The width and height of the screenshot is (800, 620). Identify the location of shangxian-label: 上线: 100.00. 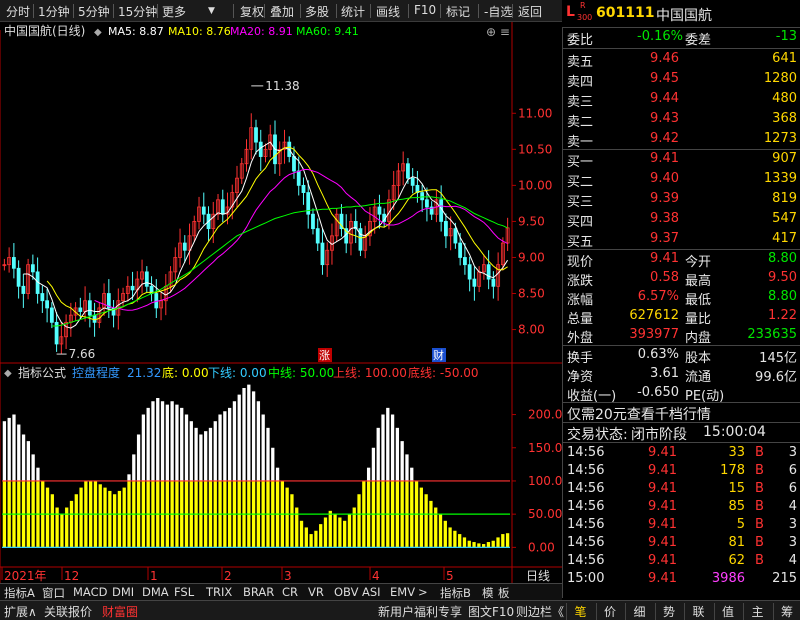
(370, 373).